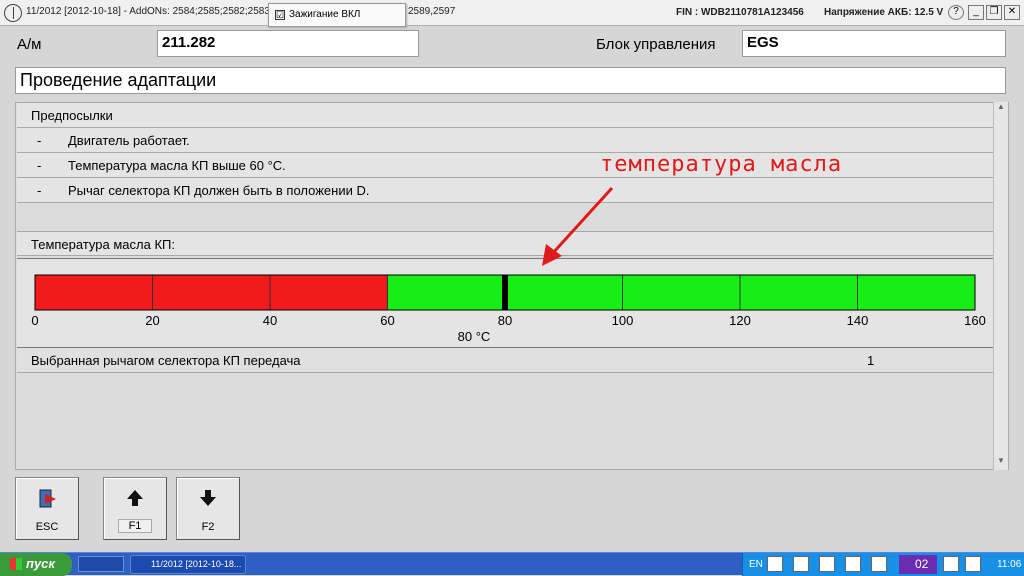 Image resolution: width=1024 pixels, height=576 pixels. I want to click on oil-temp-value: 80 °C, so click(474, 336).